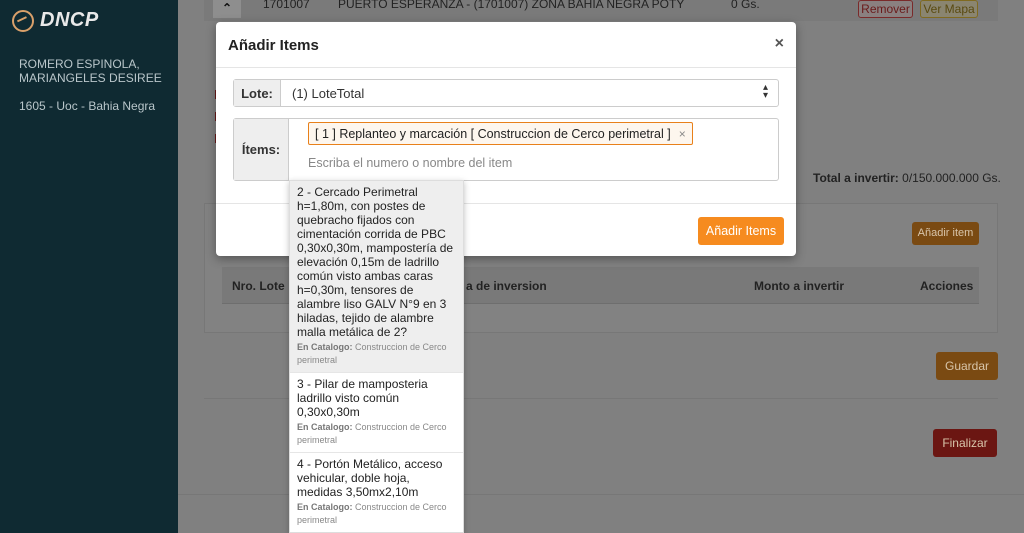  Describe the element at coordinates (538, 163) in the screenshot. I see `items-search-input` at that location.